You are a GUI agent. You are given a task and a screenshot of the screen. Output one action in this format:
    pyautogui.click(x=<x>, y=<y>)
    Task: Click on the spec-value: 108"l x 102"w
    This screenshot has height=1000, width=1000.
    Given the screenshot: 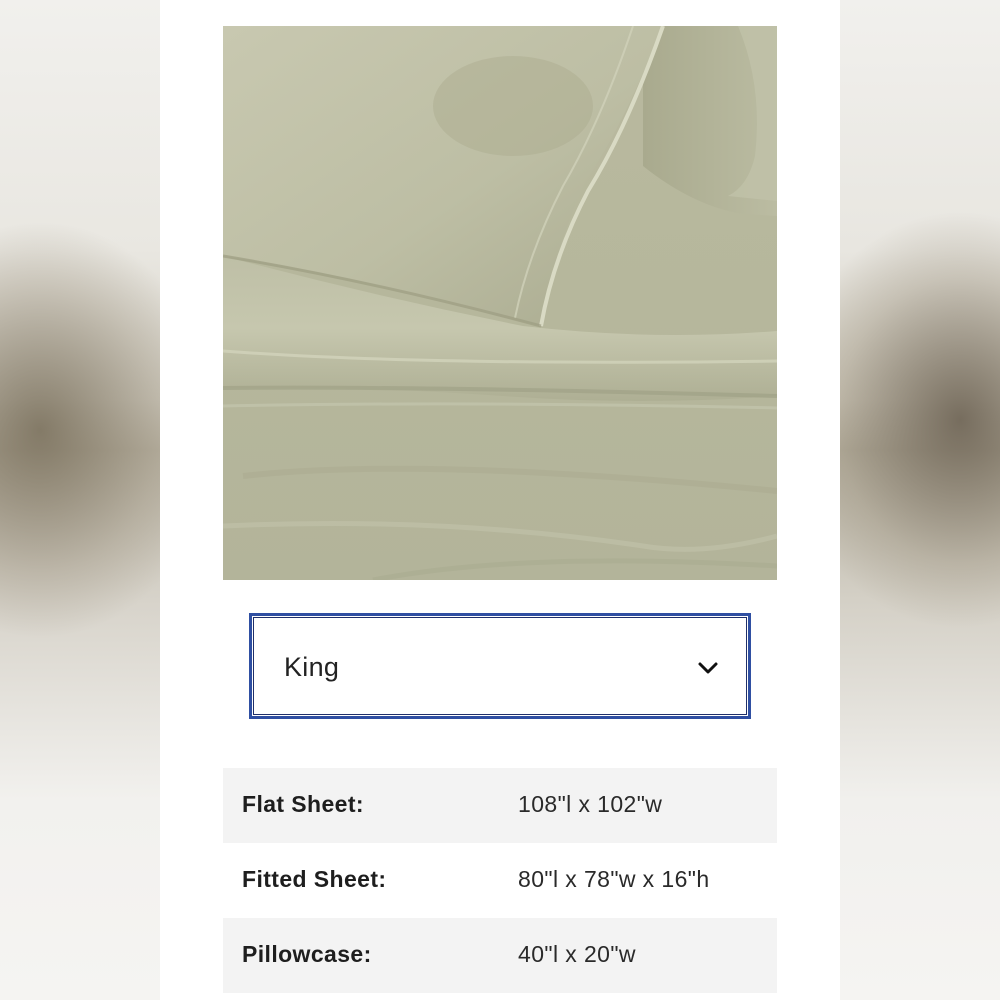 What is the action you would take?
    pyautogui.click(x=590, y=804)
    